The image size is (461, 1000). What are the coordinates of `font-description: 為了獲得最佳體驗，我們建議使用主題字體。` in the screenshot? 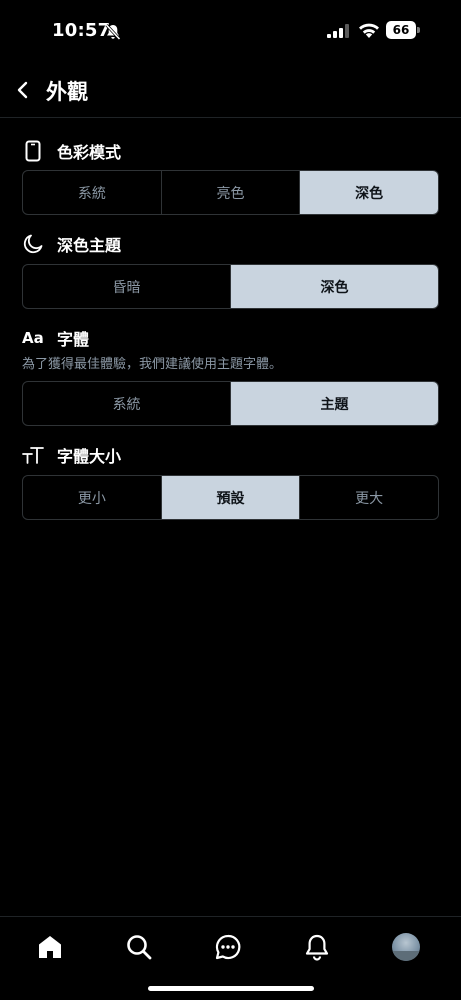 It's located at (152, 364).